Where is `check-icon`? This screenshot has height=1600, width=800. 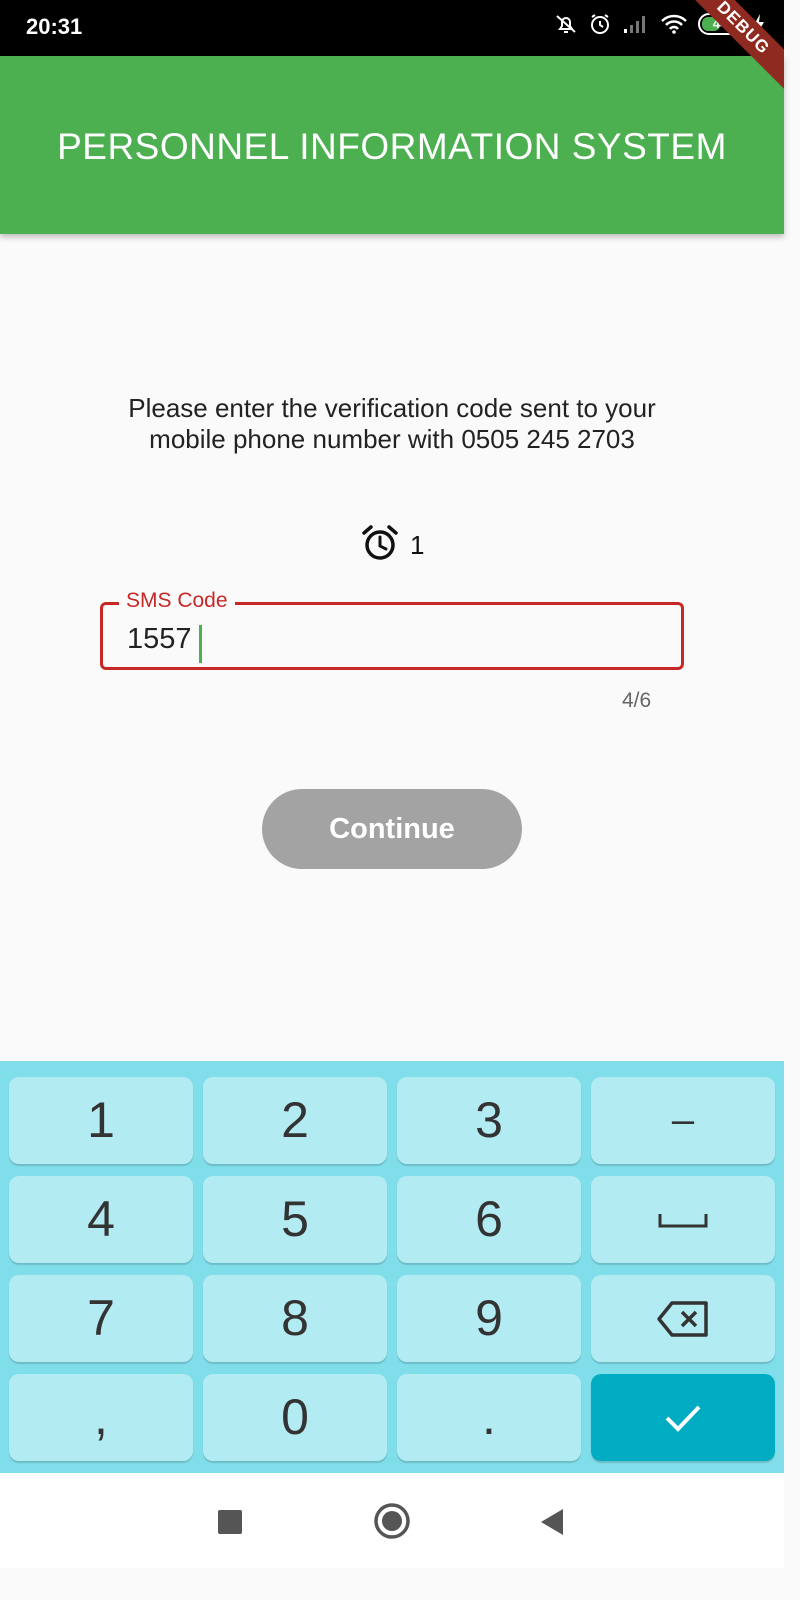
check-icon is located at coordinates (683, 1418).